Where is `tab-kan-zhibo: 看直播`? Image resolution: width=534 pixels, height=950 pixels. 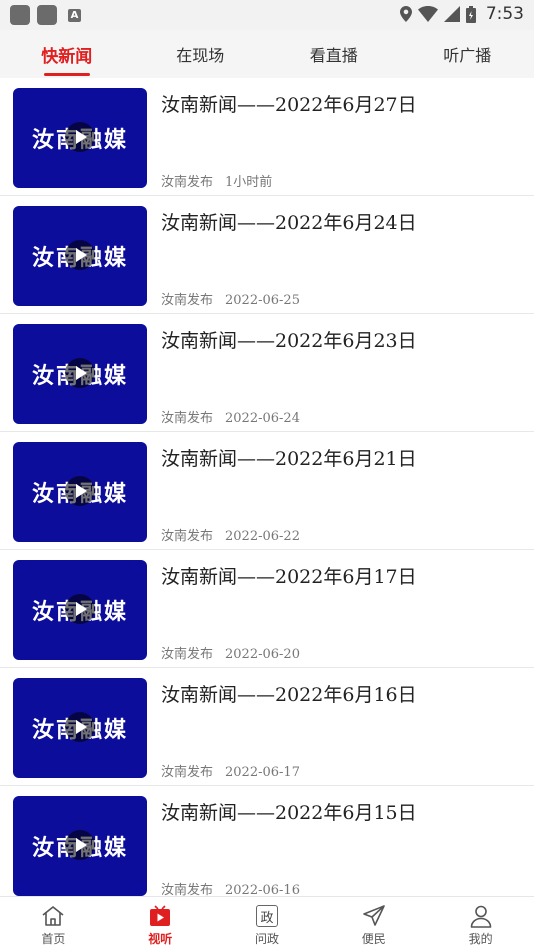
tab-kan-zhibo: 看直播 is located at coordinates (334, 54).